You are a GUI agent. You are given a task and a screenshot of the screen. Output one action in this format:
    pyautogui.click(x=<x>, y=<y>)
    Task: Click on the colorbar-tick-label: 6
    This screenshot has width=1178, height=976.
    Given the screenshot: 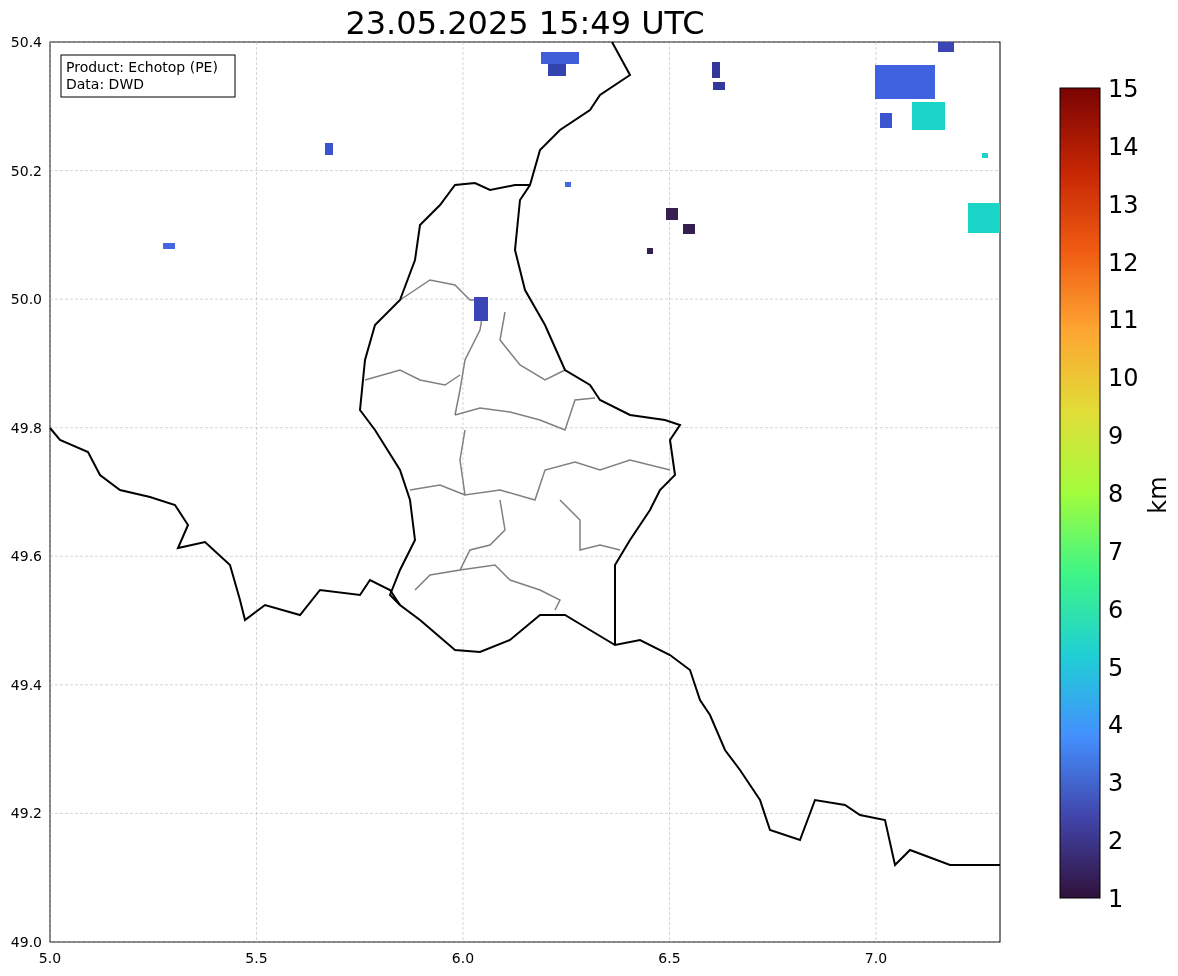 What is the action you would take?
    pyautogui.click(x=1116, y=609)
    